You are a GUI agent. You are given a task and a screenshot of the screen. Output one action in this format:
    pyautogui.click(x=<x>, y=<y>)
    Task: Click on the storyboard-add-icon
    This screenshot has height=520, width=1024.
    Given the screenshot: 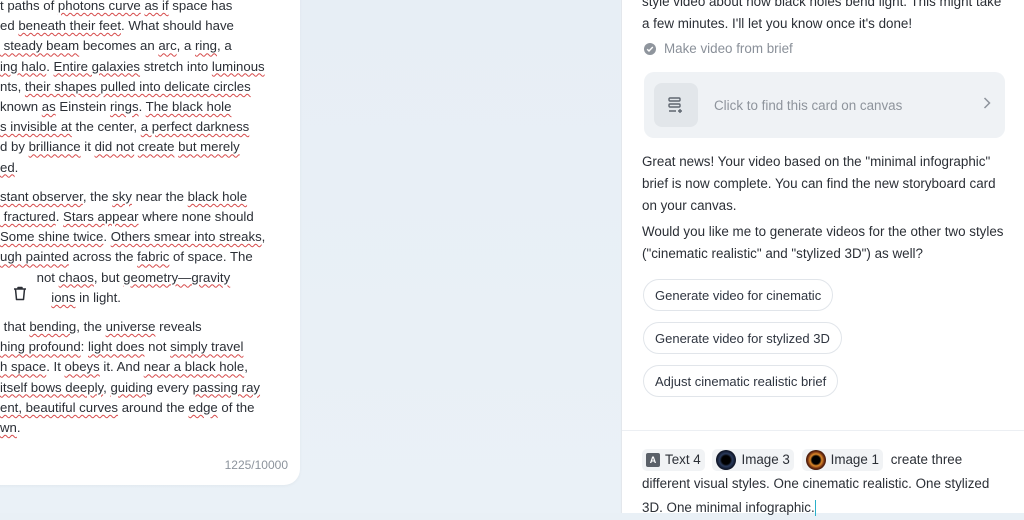 What is the action you would take?
    pyautogui.click(x=676, y=105)
    